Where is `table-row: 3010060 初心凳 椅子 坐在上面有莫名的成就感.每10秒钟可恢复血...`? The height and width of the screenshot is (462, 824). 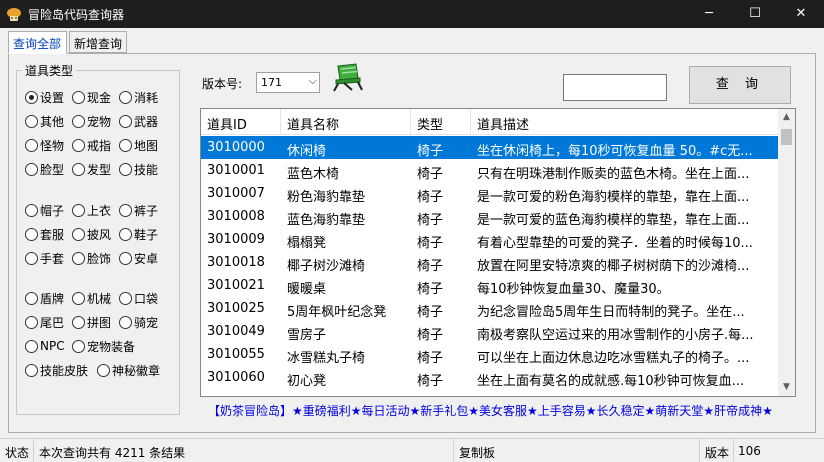 table-row: 3010060 初心凳 椅子 坐在上面有莫名的成就感.每10秒钟可恢复血... is located at coordinates (490, 377).